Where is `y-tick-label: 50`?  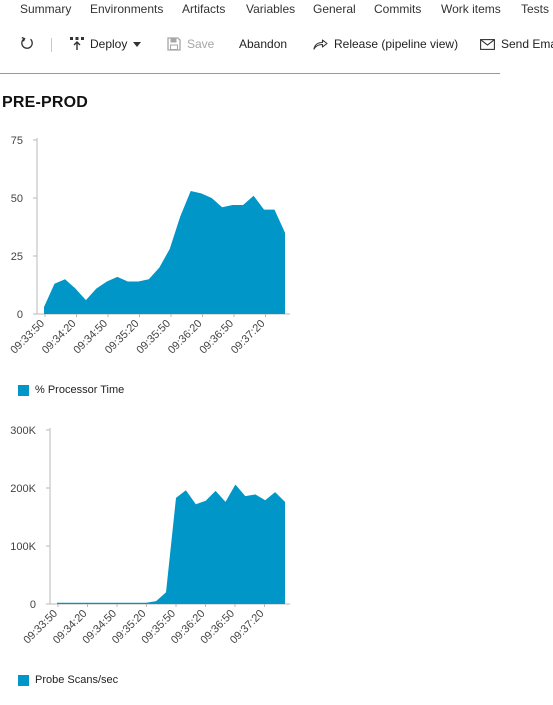
y-tick-label: 50 is located at coordinates (17, 199).